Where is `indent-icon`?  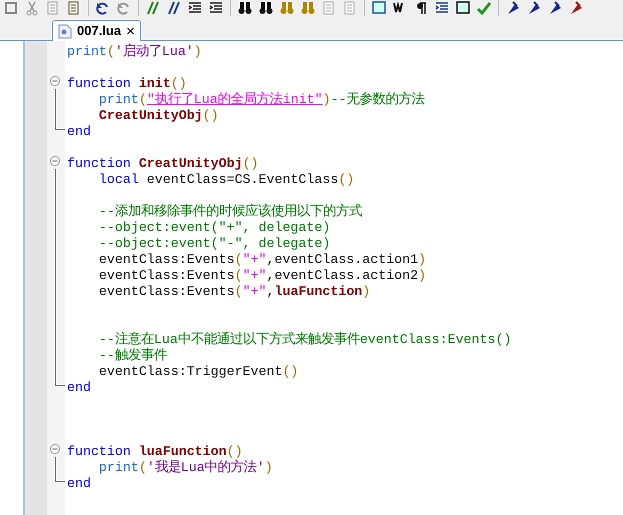
indent-icon is located at coordinates (216, 8).